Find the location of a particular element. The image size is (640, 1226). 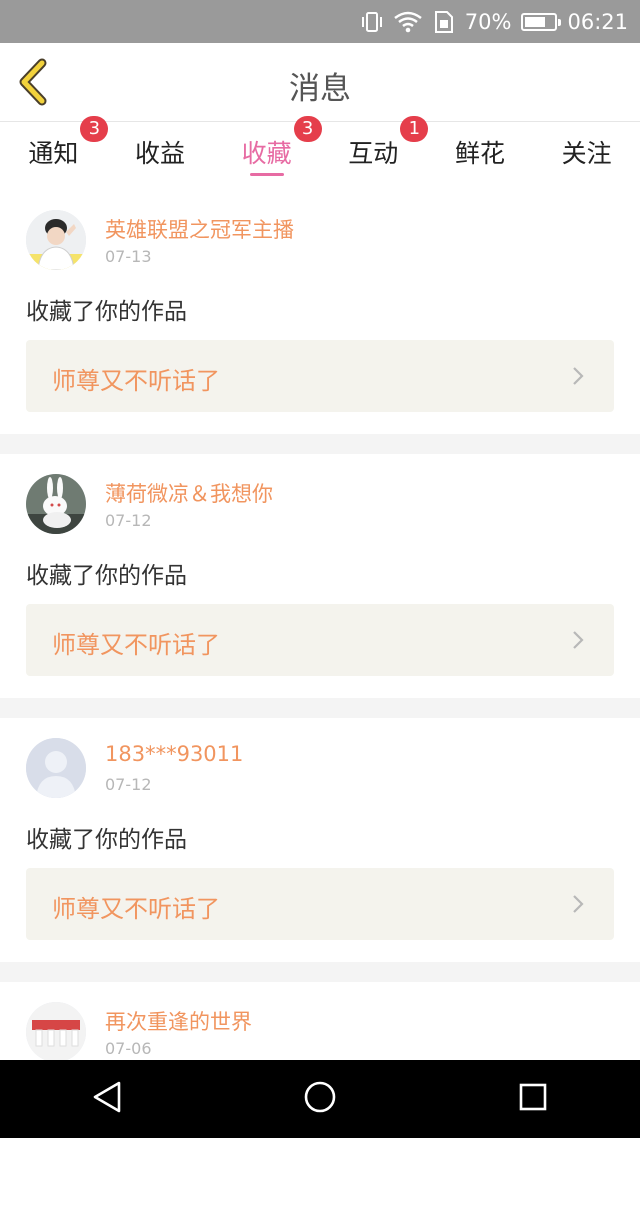

system-nav-bar is located at coordinates (320, 1099).